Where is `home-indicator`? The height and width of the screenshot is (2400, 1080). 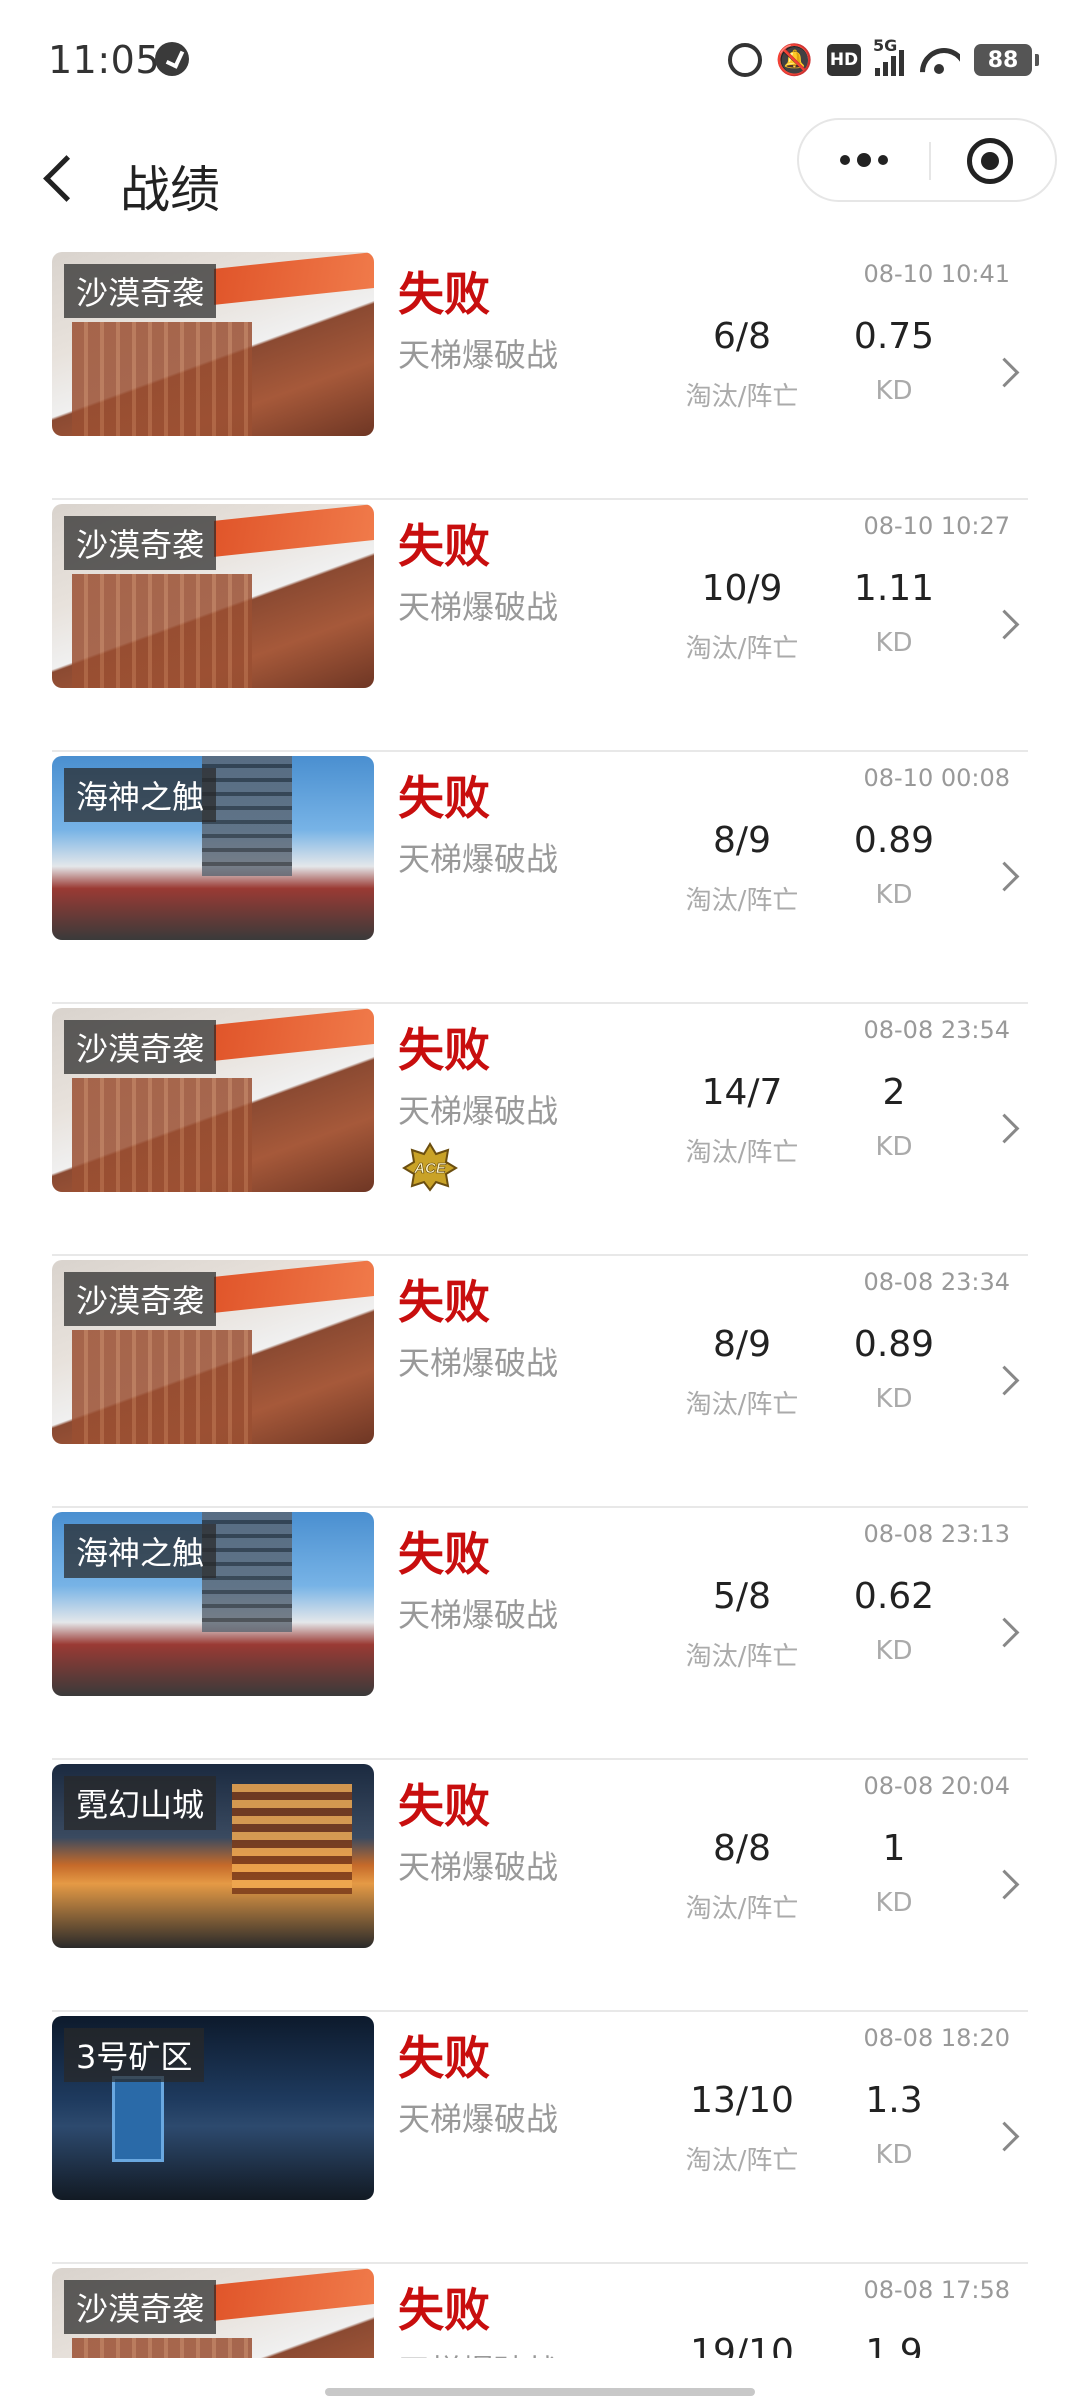
home-indicator is located at coordinates (540, 2392).